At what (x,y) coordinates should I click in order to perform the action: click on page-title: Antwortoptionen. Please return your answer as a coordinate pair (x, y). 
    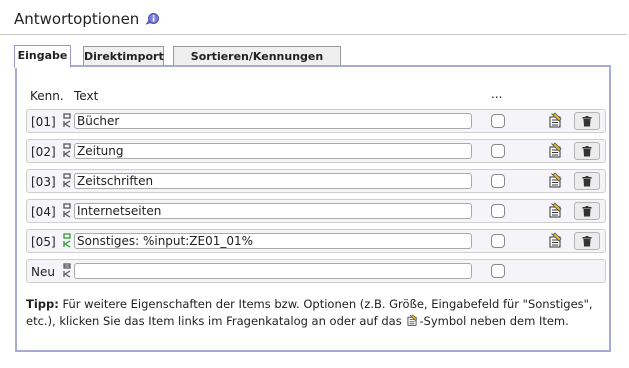
    Looking at the image, I should click on (77, 19).